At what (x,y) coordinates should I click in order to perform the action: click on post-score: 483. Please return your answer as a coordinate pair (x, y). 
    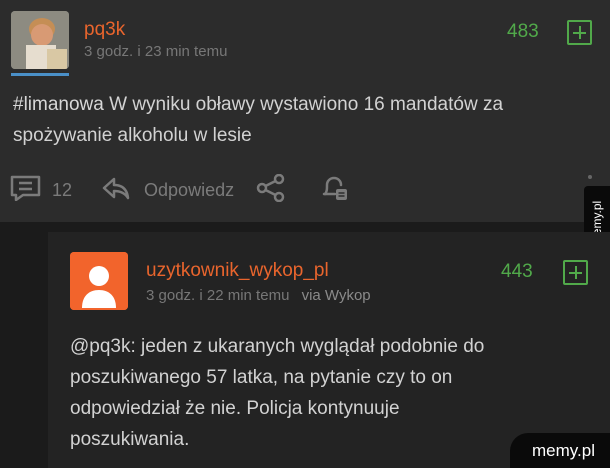
    Looking at the image, I should click on (523, 31).